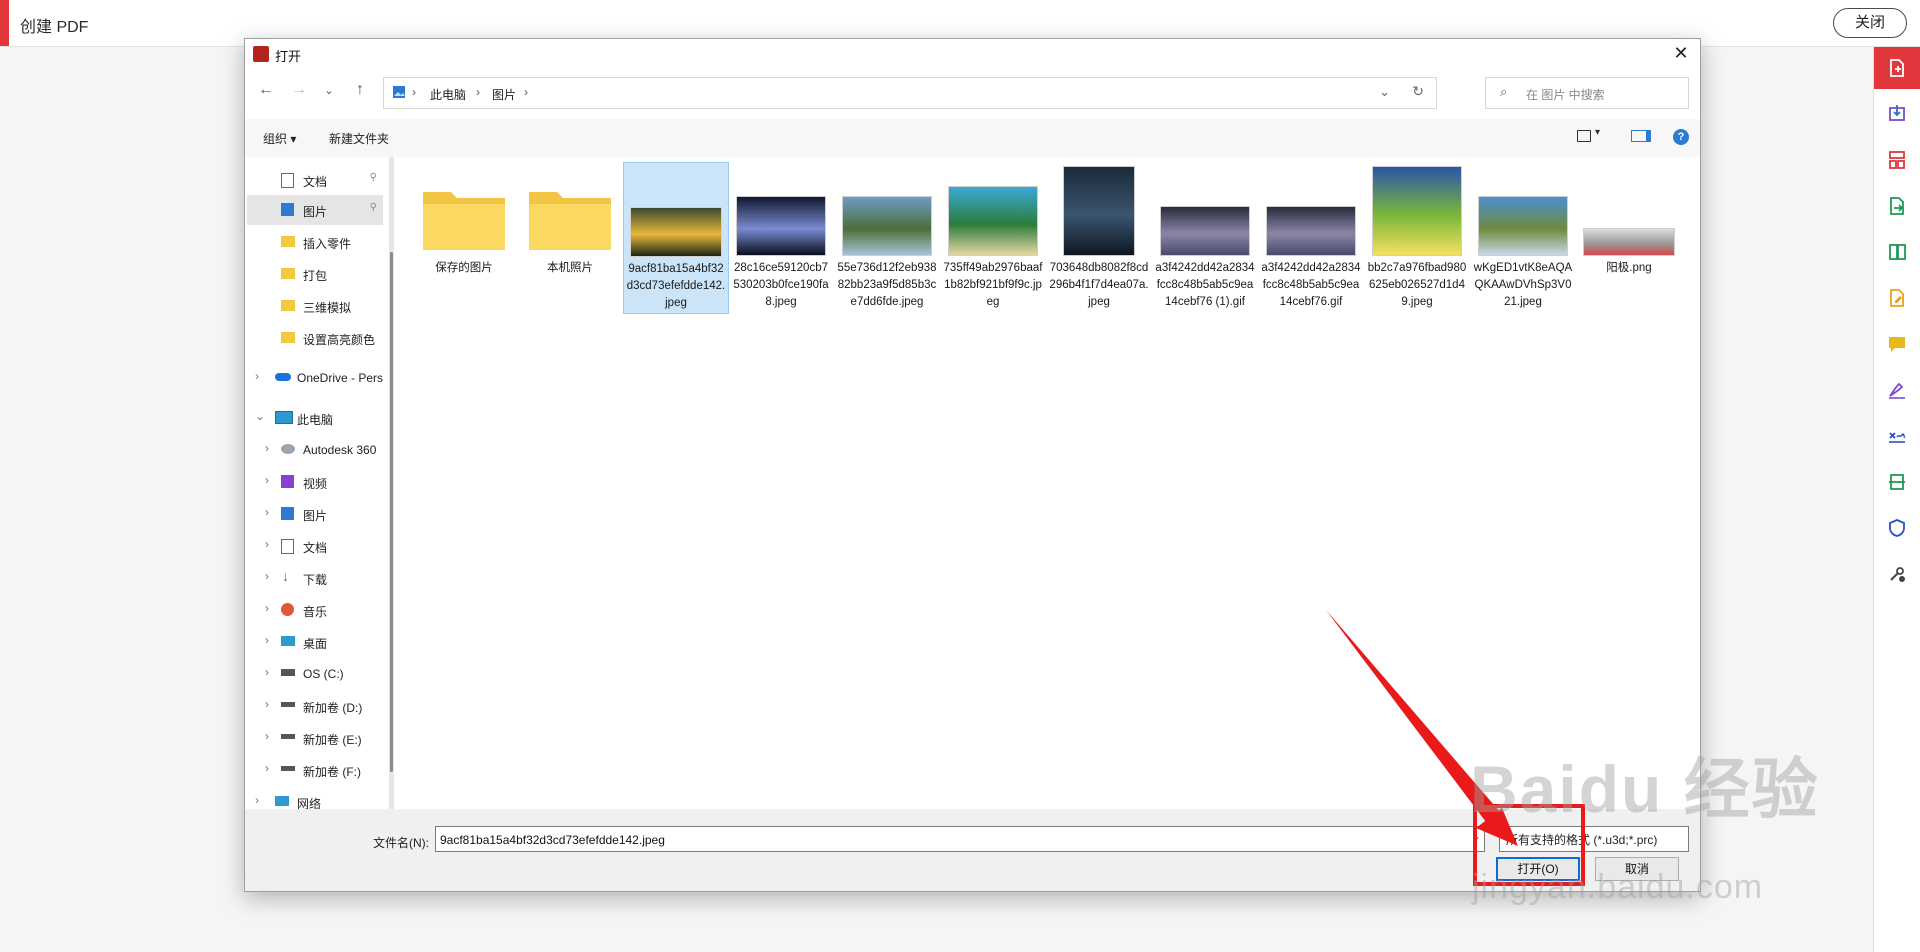 This screenshot has width=1920, height=952. I want to click on acrobat-icon, so click(261, 54).